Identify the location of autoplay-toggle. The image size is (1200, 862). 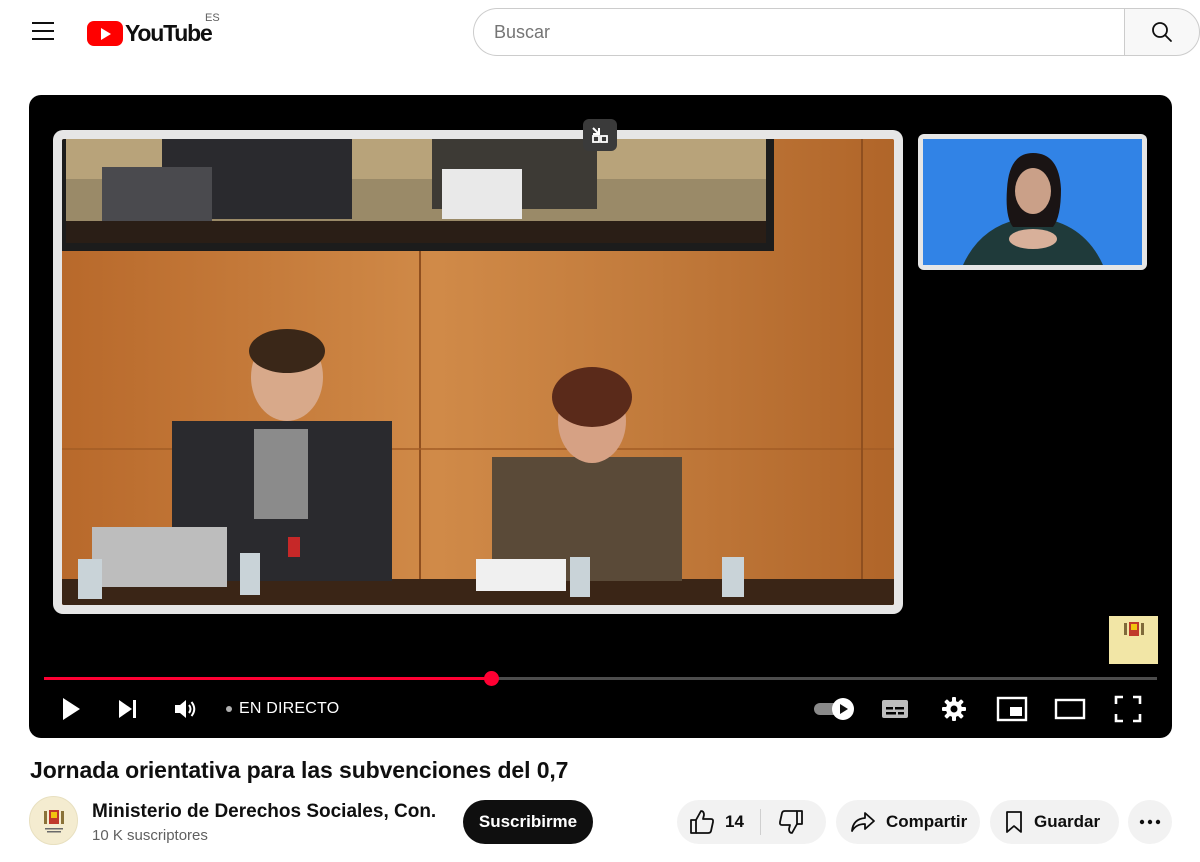
(835, 709).